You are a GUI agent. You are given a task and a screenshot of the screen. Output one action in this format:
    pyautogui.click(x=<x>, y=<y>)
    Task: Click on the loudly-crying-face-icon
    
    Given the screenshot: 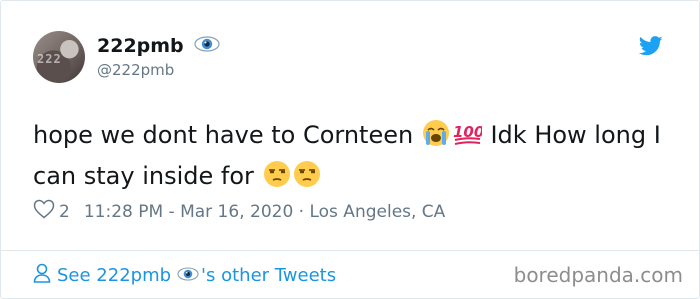 What is the action you would take?
    pyautogui.click(x=436, y=138)
    